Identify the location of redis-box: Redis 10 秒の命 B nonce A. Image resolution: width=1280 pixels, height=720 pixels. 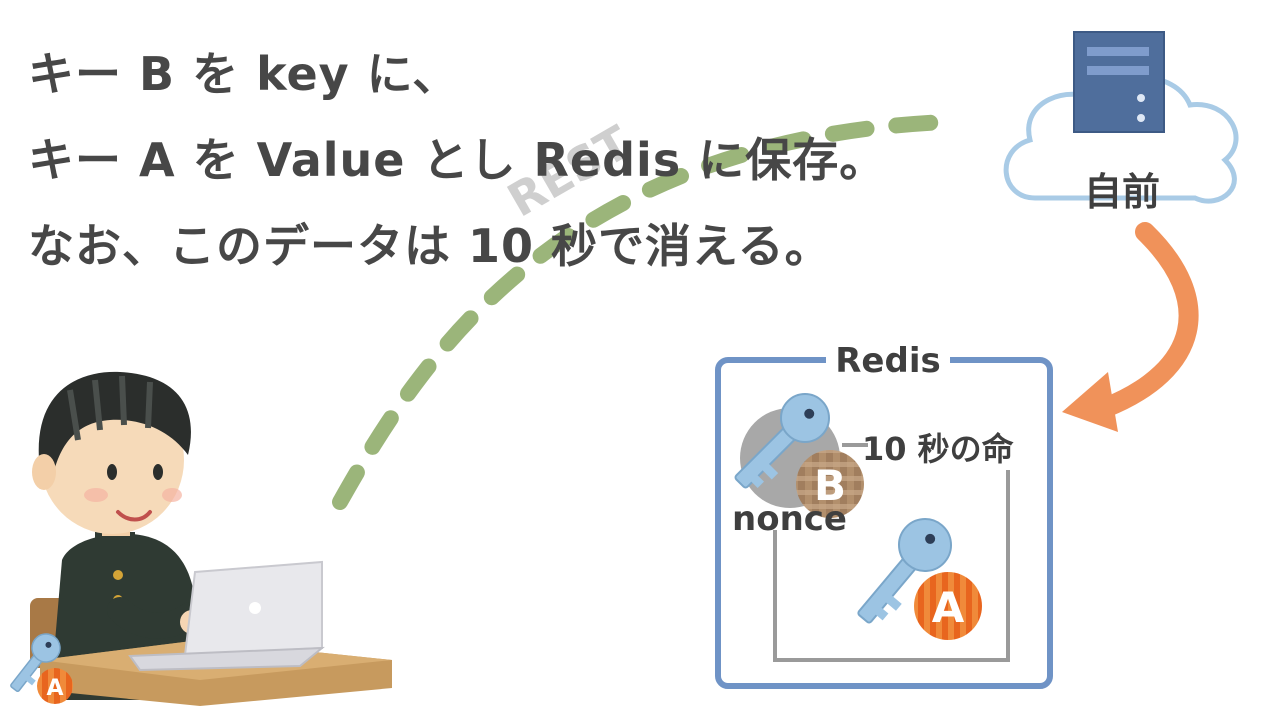
(884, 515).